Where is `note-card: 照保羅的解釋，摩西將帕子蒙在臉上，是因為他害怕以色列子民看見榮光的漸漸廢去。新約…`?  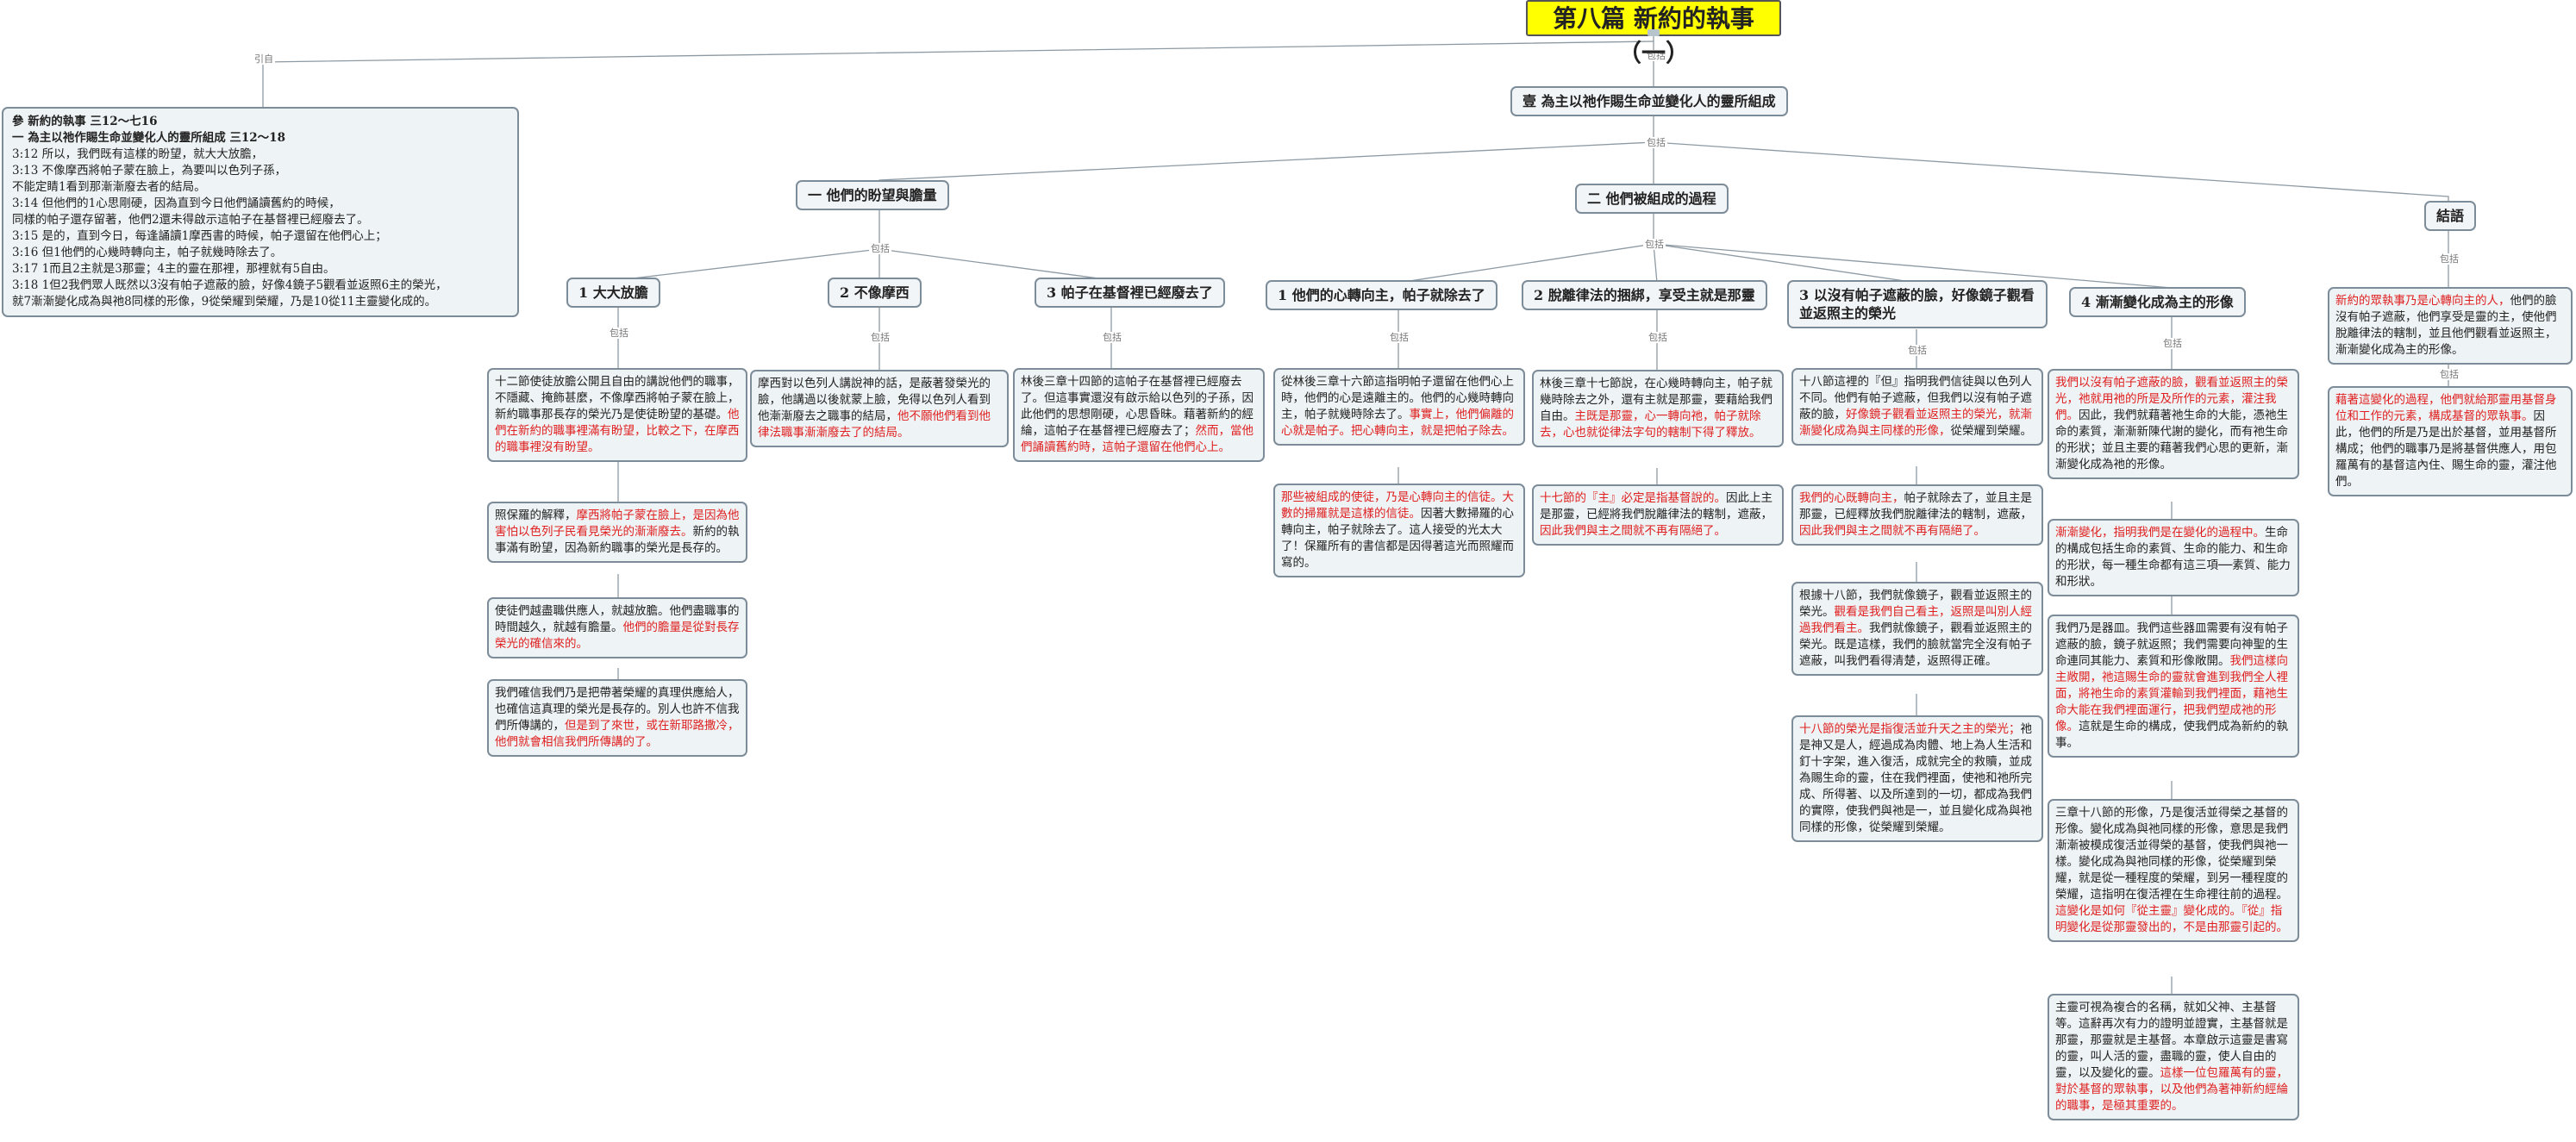 note-card: 照保羅的解釋，摩西將帕子蒙在臉上，是因為他害怕以色列子民看見榮光的漸漸廢去。新約… is located at coordinates (617, 532).